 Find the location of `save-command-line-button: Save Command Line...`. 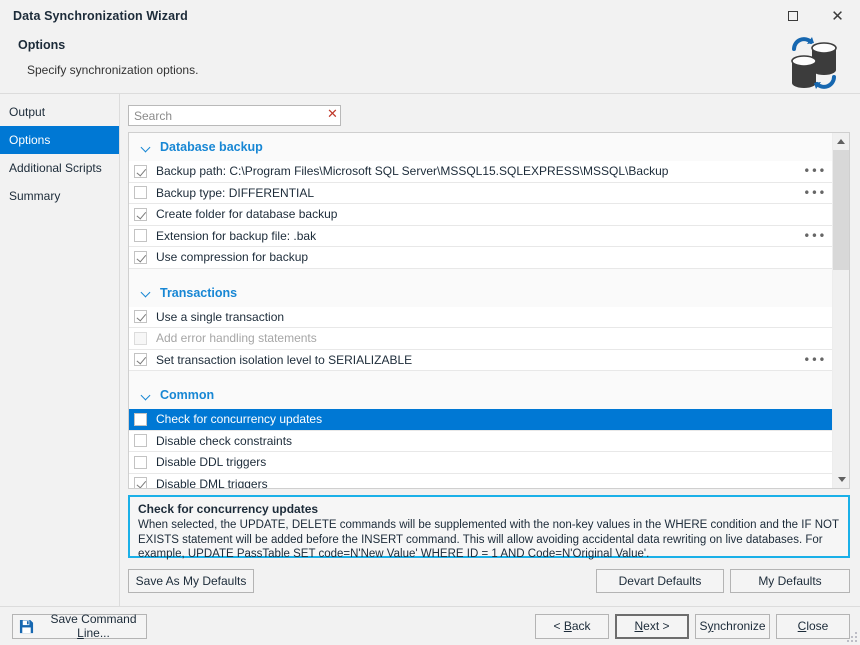

save-command-line-button: Save Command Line... is located at coordinates (79, 626).